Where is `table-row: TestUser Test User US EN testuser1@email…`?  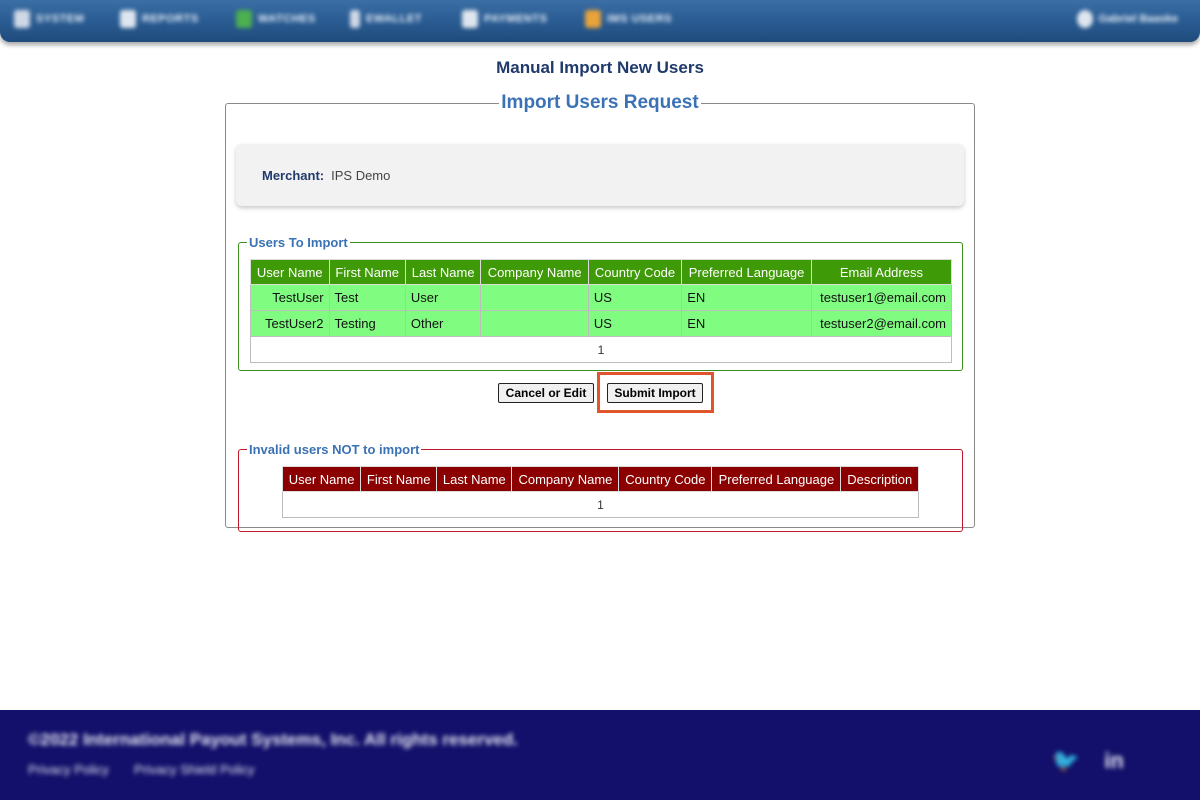 table-row: TestUser Test User US EN testuser1@email… is located at coordinates (601, 297).